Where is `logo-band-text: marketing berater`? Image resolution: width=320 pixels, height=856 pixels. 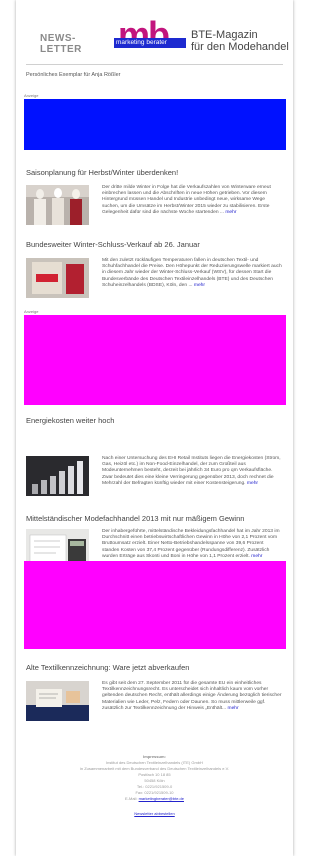 logo-band-text: marketing berater is located at coordinates (141, 42).